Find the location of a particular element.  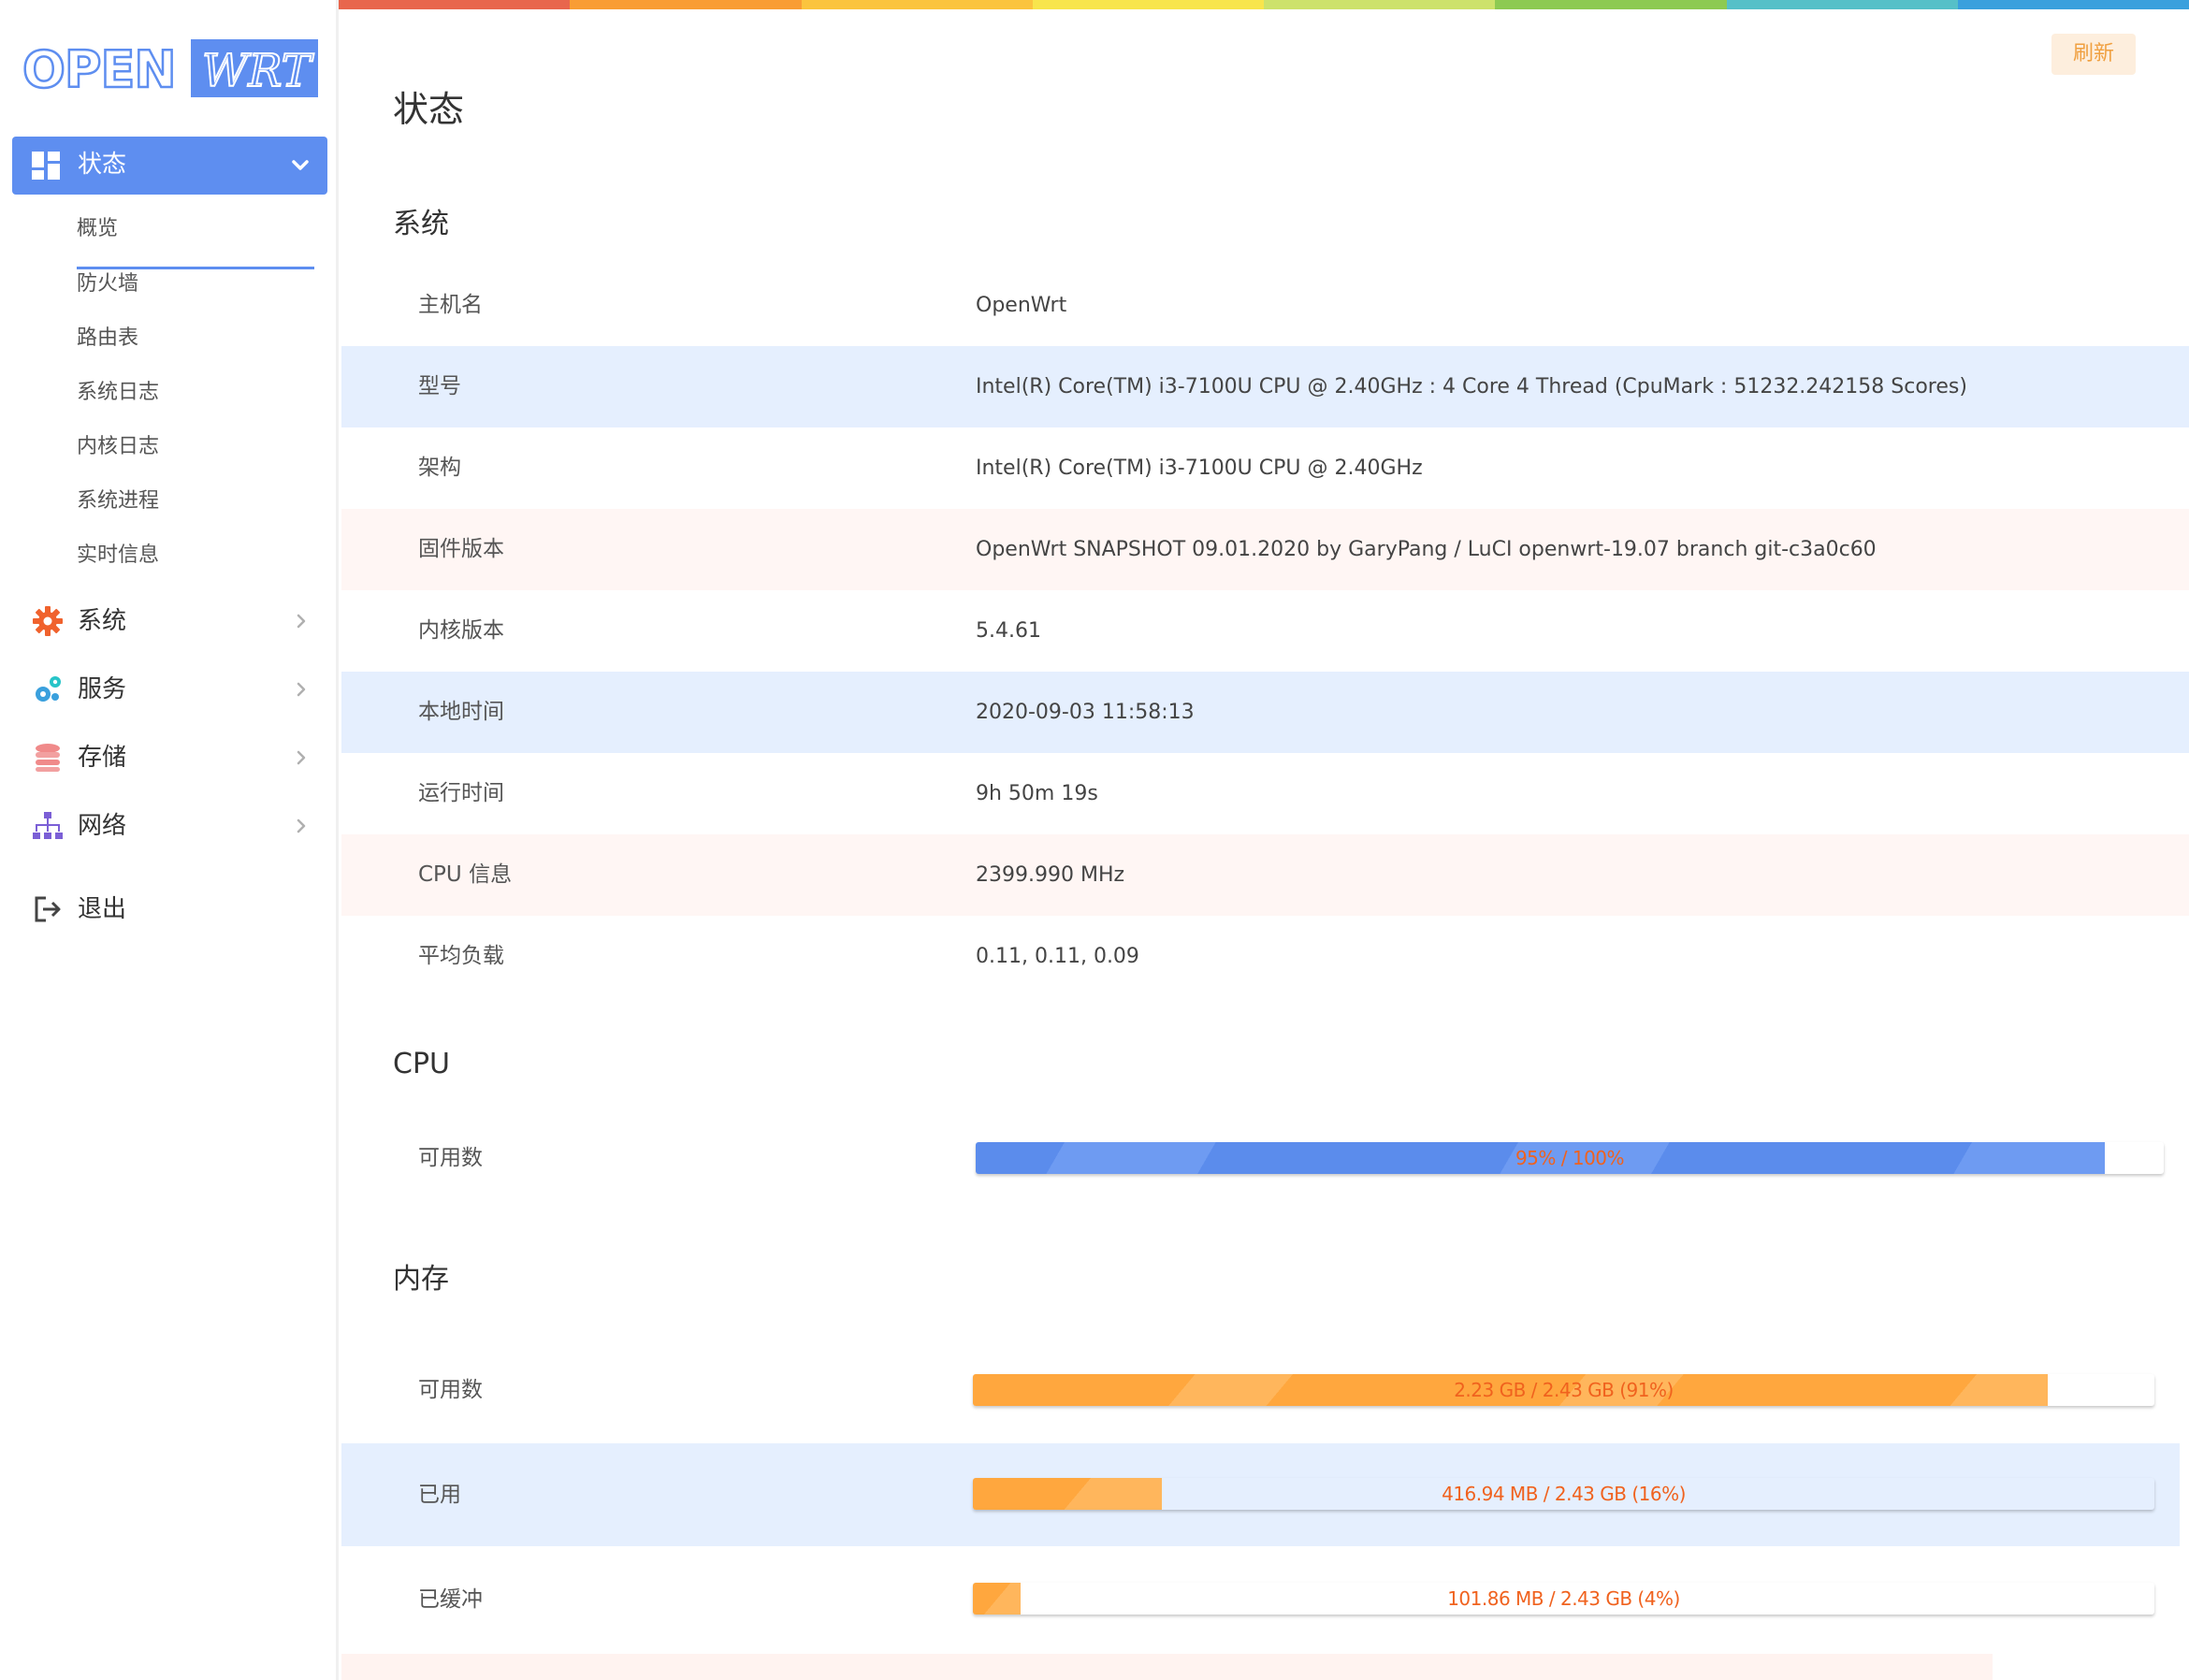

sidebar-item-system: 系统 is located at coordinates (169, 621).